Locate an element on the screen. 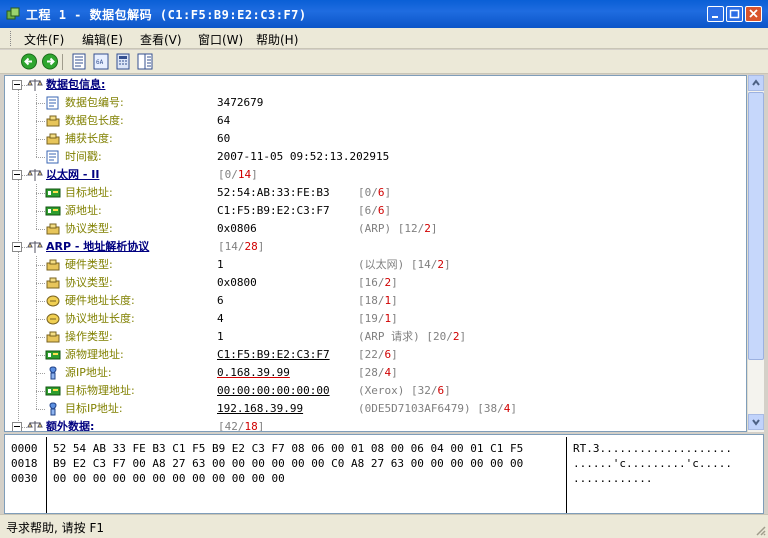 The width and height of the screenshot is (768, 538). tree-field-row: 时间戳: 2007-11-05 09:52:13.202915 is located at coordinates (375, 157).